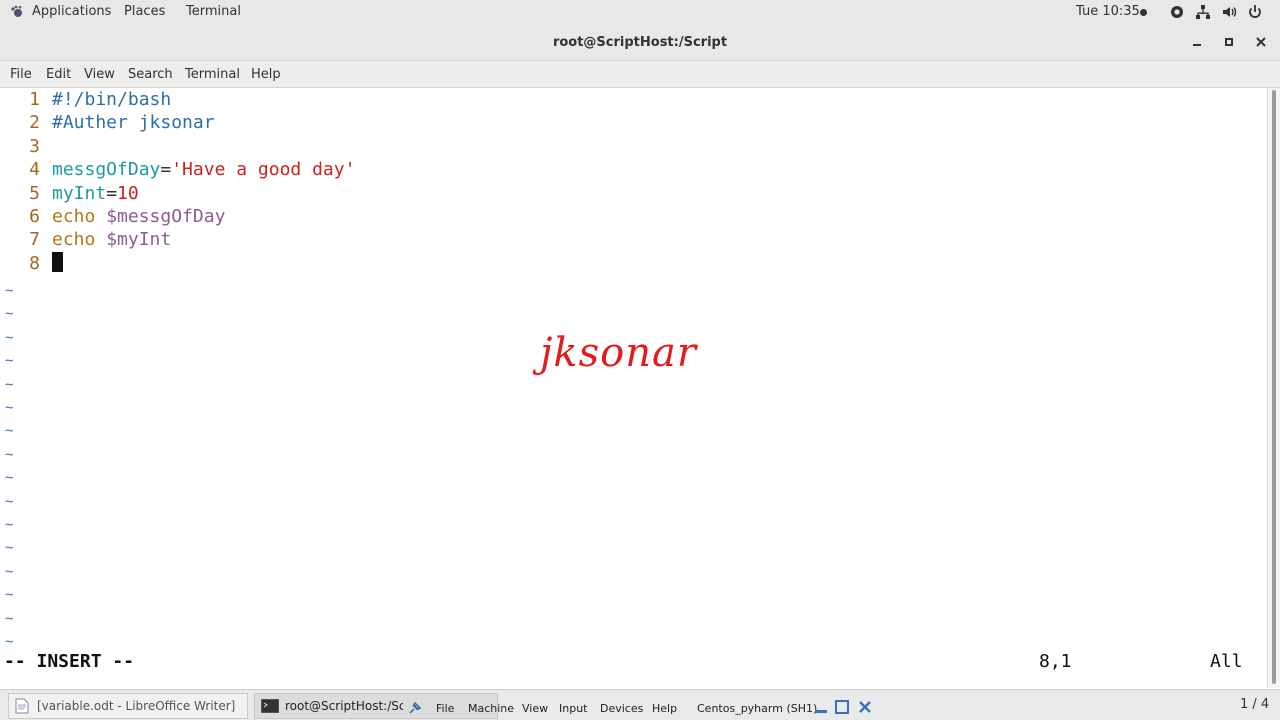 The height and width of the screenshot is (720, 1280). What do you see at coordinates (34, 123) in the screenshot?
I see `line-number: 2` at bounding box center [34, 123].